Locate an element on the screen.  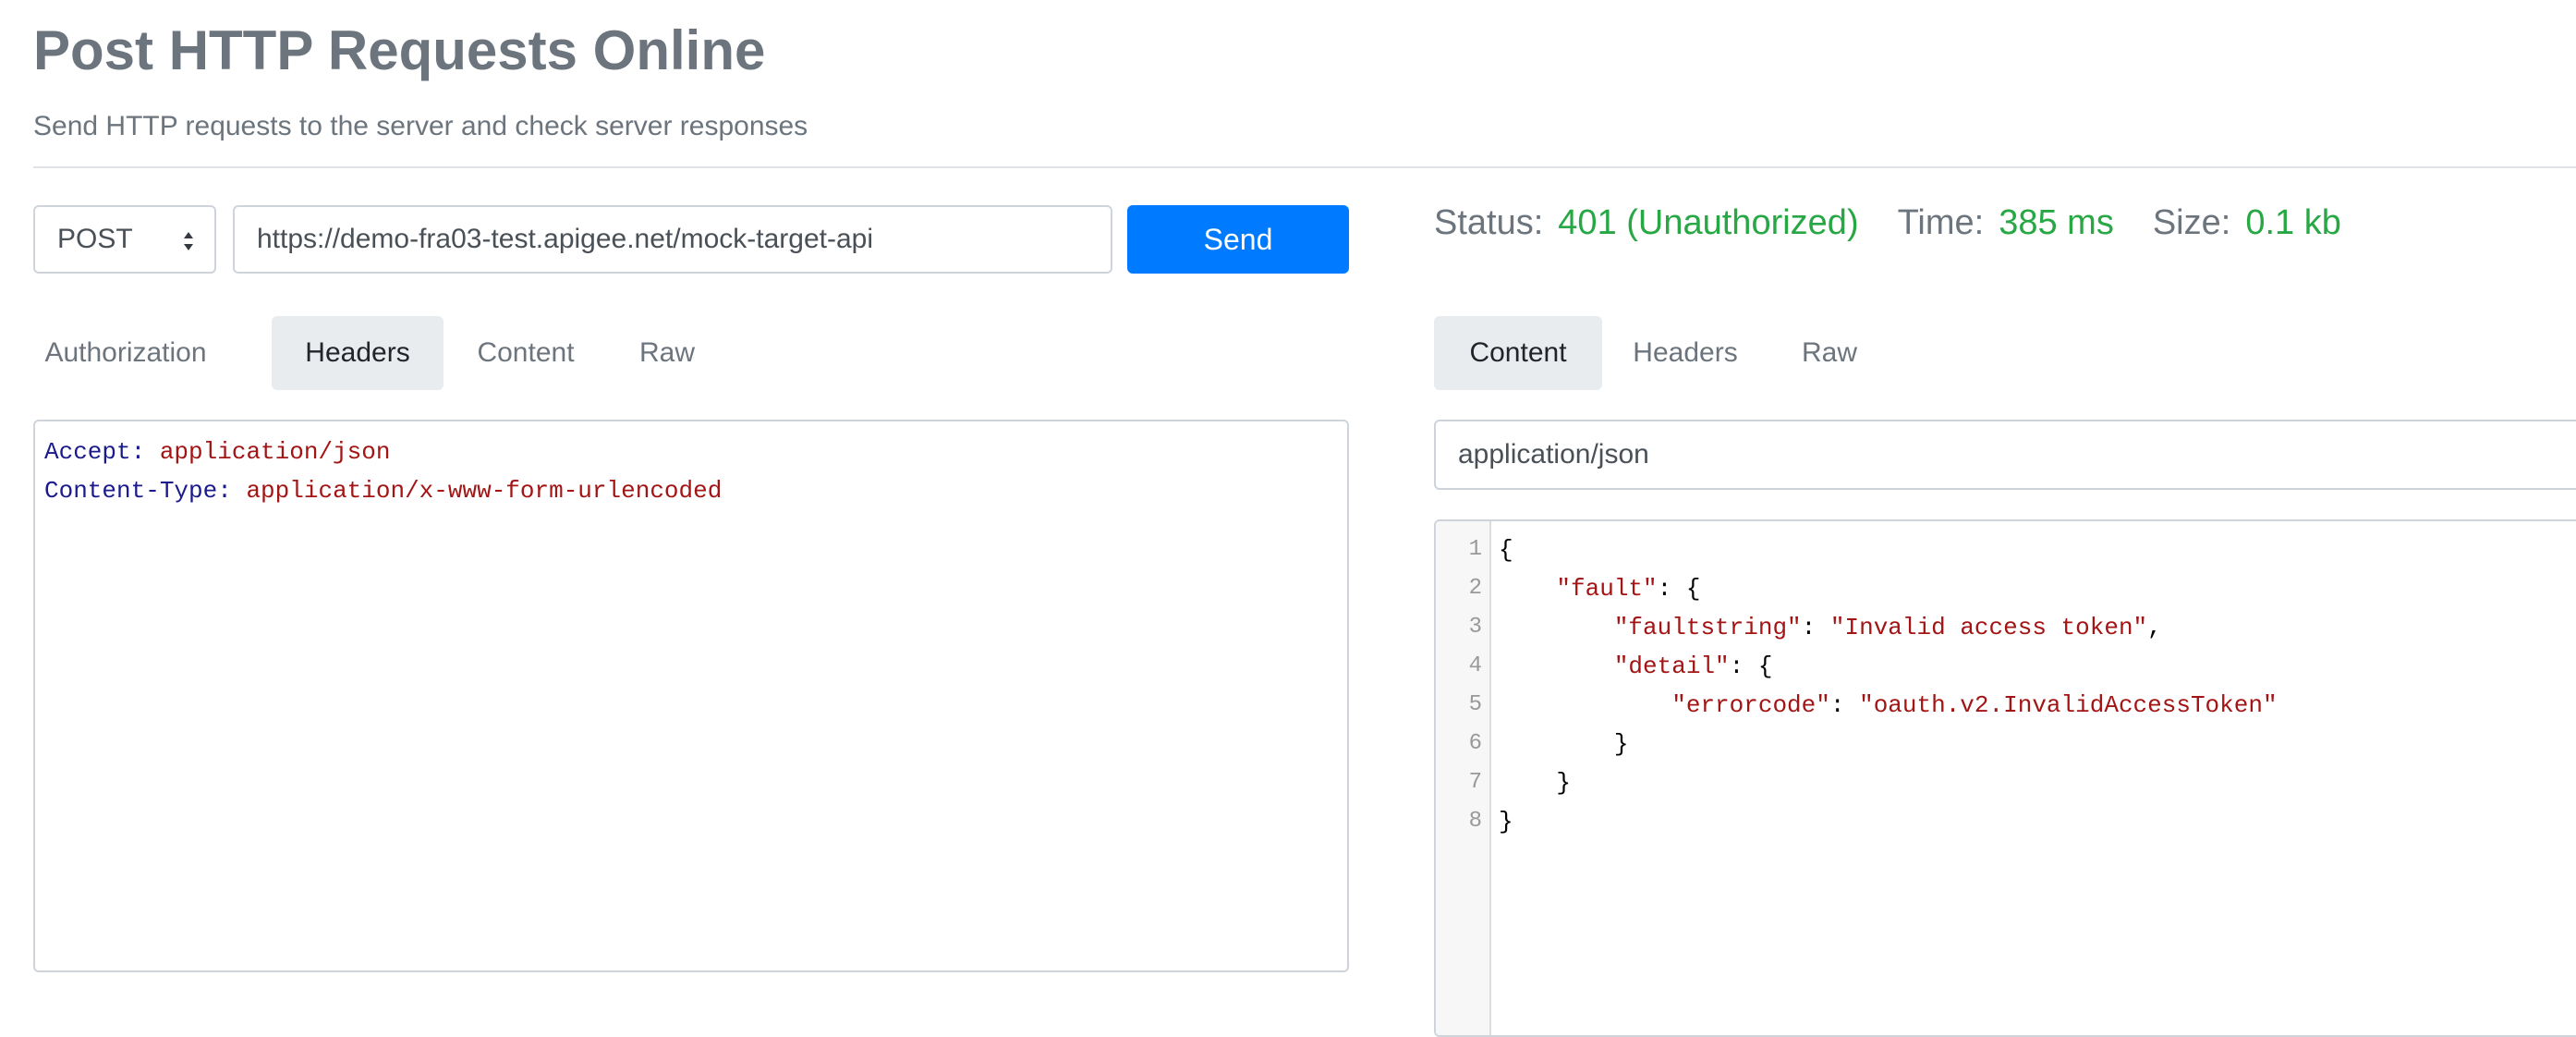
tab-authorization: Authorization is located at coordinates (125, 353).